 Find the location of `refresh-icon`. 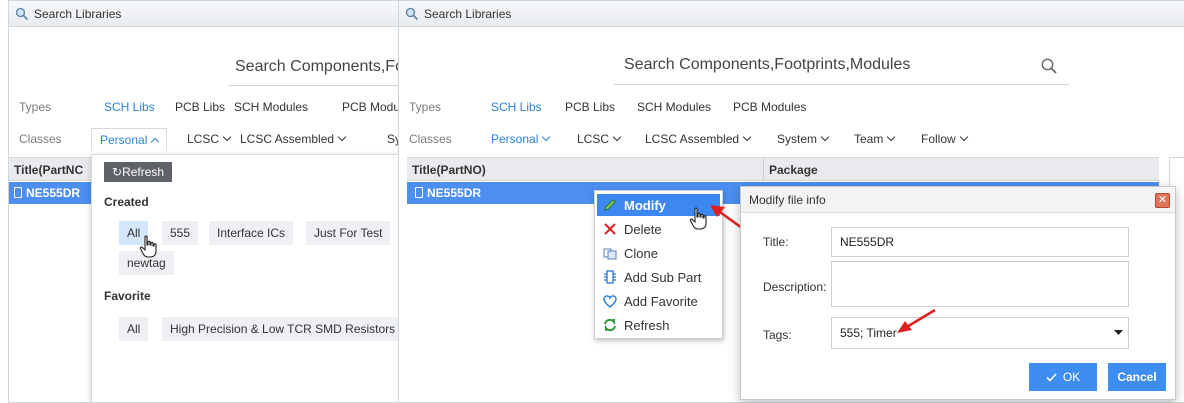

refresh-icon is located at coordinates (610, 325).